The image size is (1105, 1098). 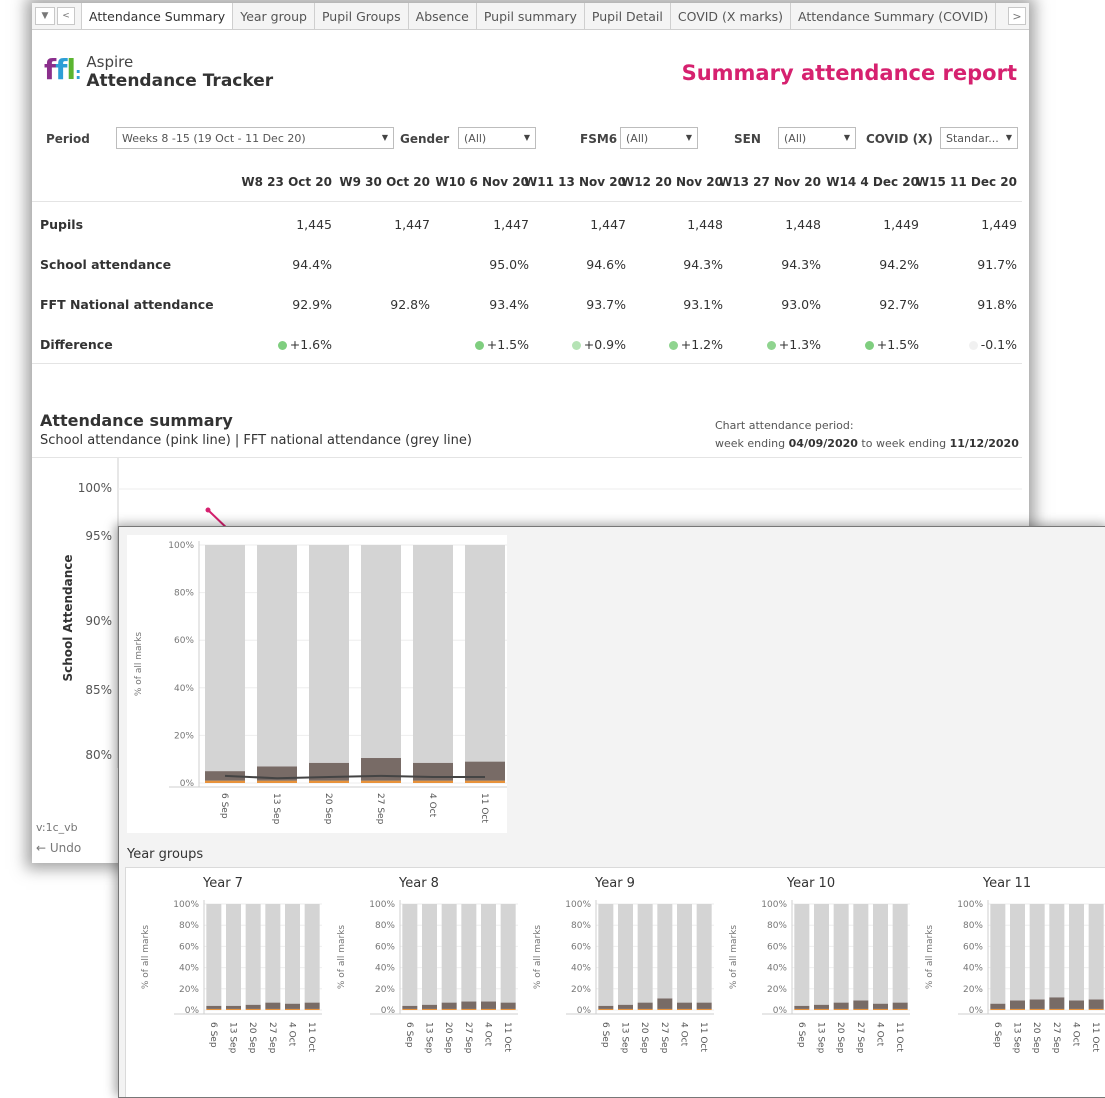 I want to click on tab-absence: Absence, so click(x=443, y=16).